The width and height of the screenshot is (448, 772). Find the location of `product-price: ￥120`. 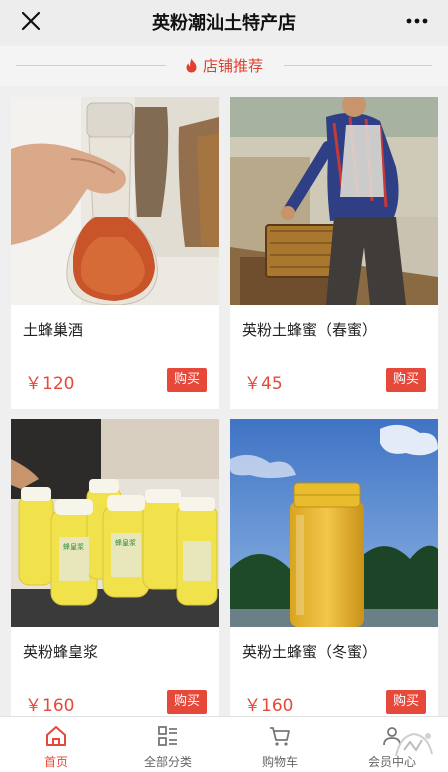

product-price: ￥120 is located at coordinates (50, 384).